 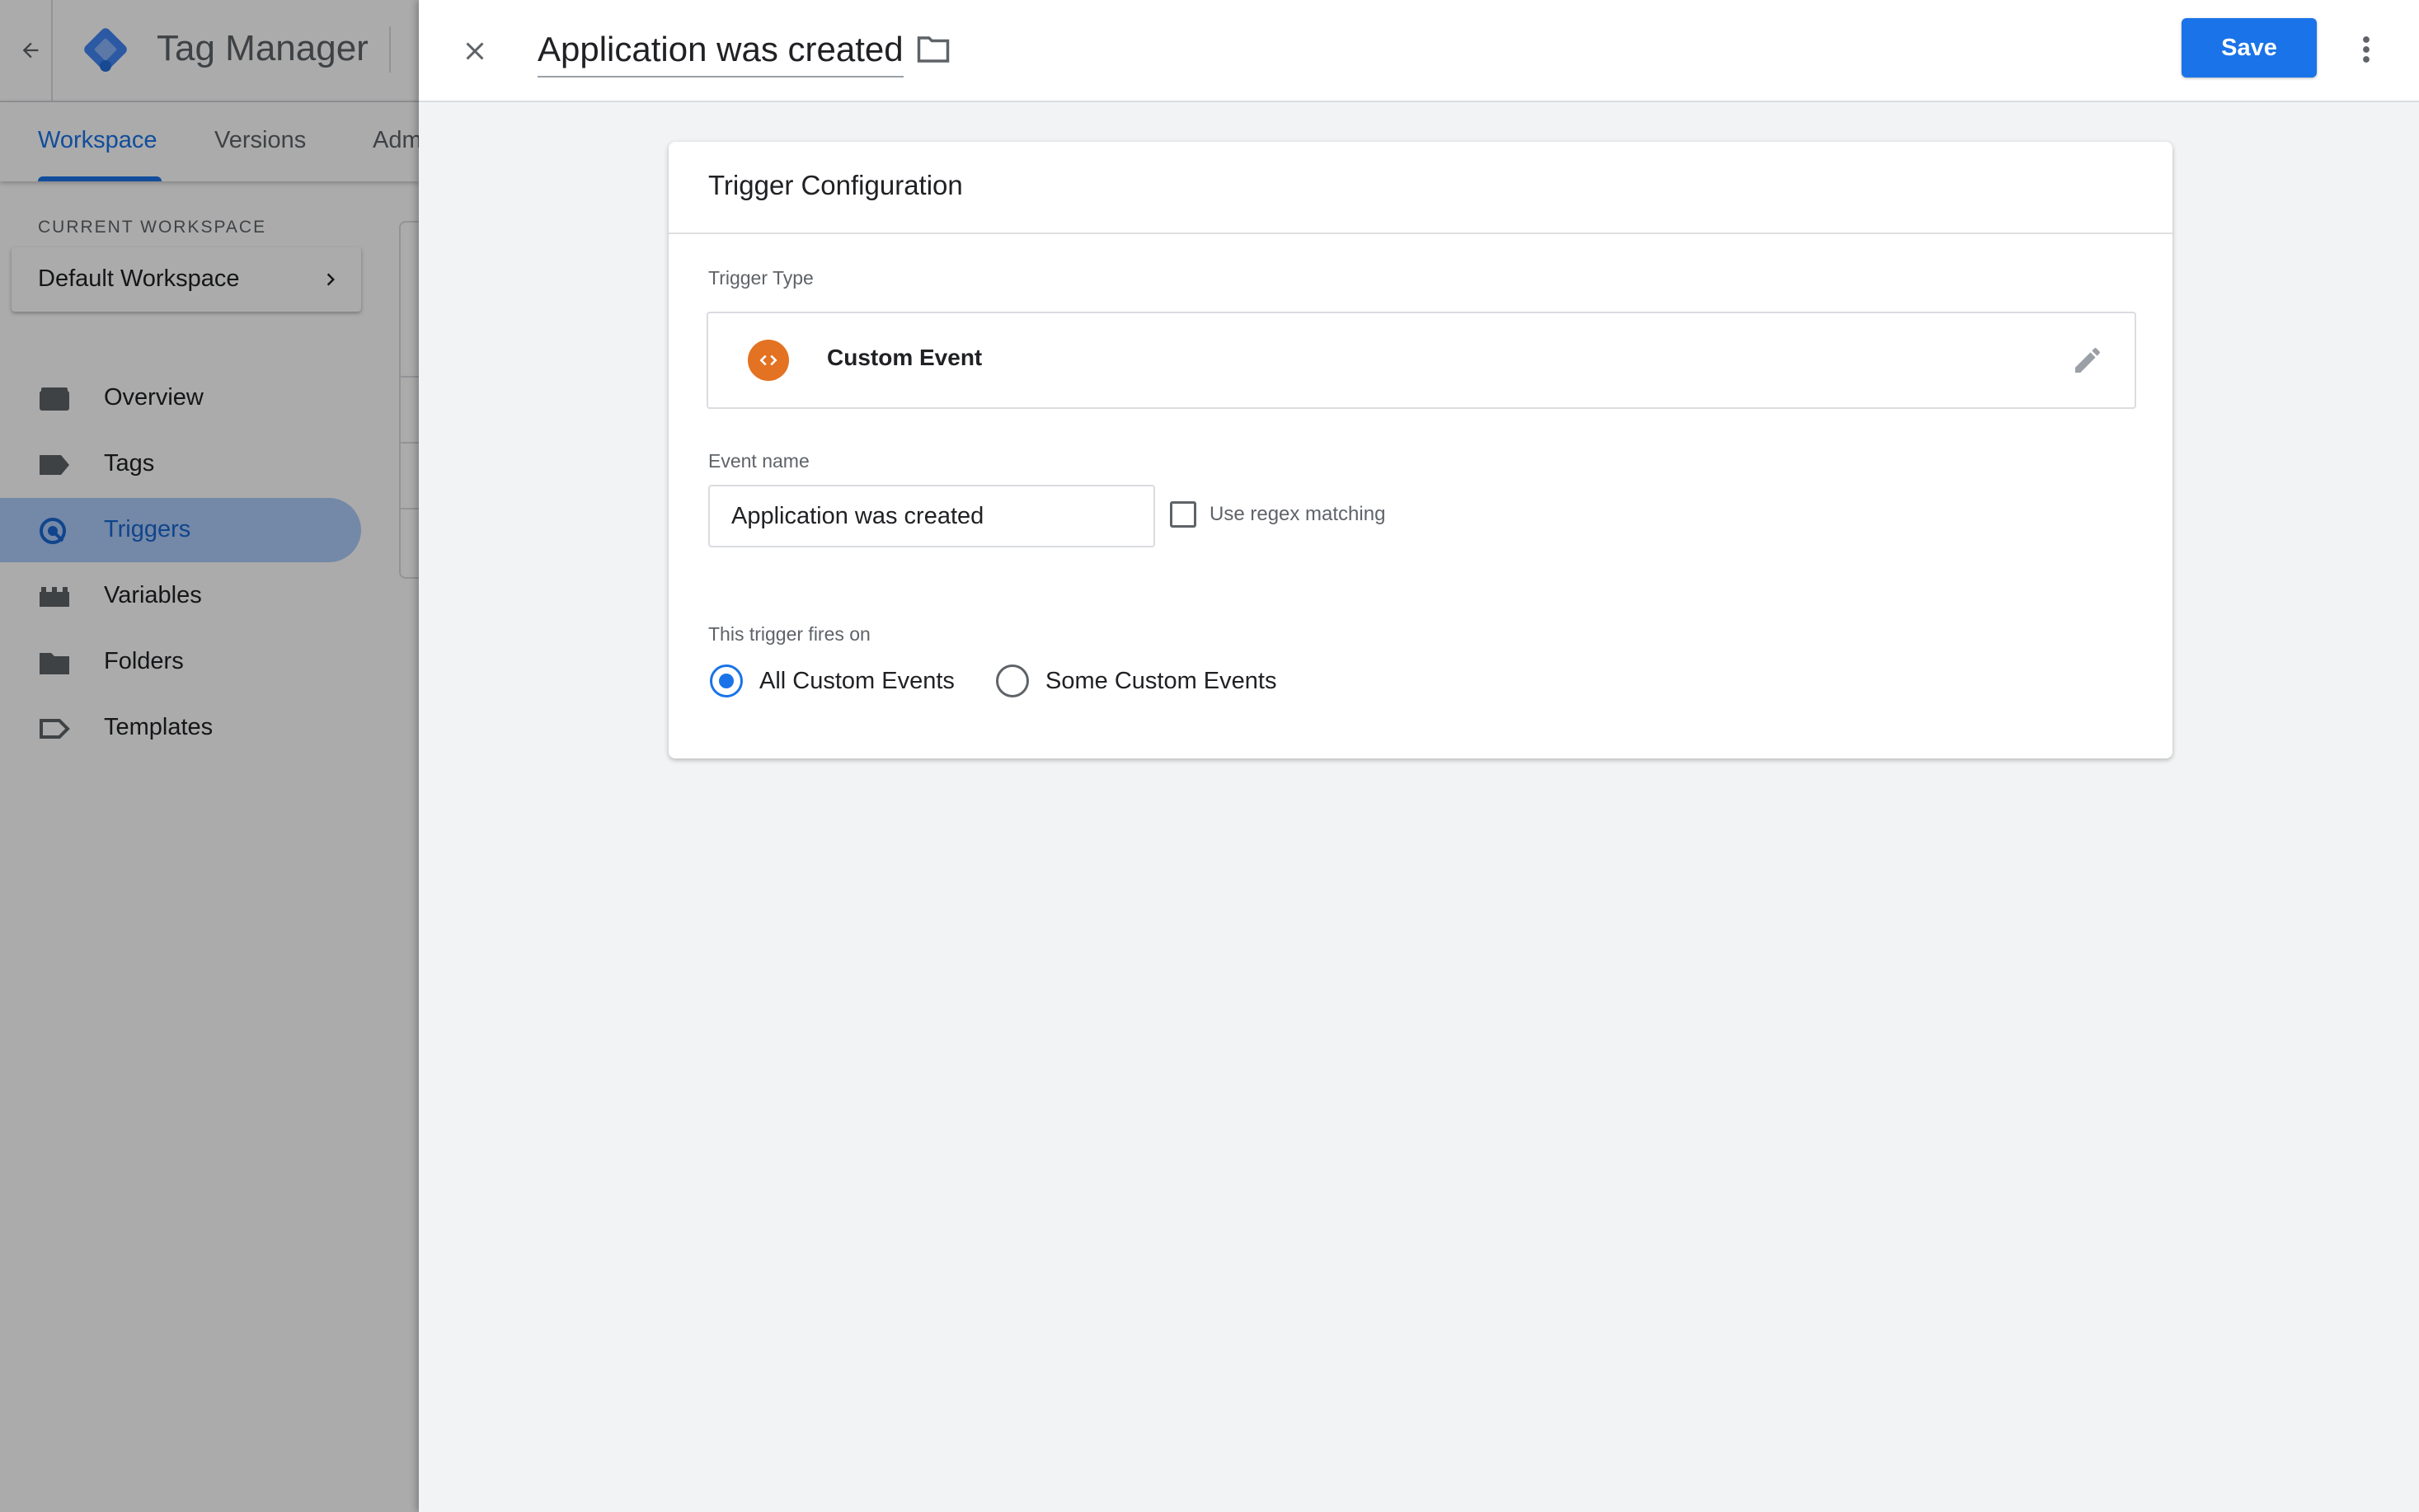 I want to click on close-button, so click(x=475, y=51).